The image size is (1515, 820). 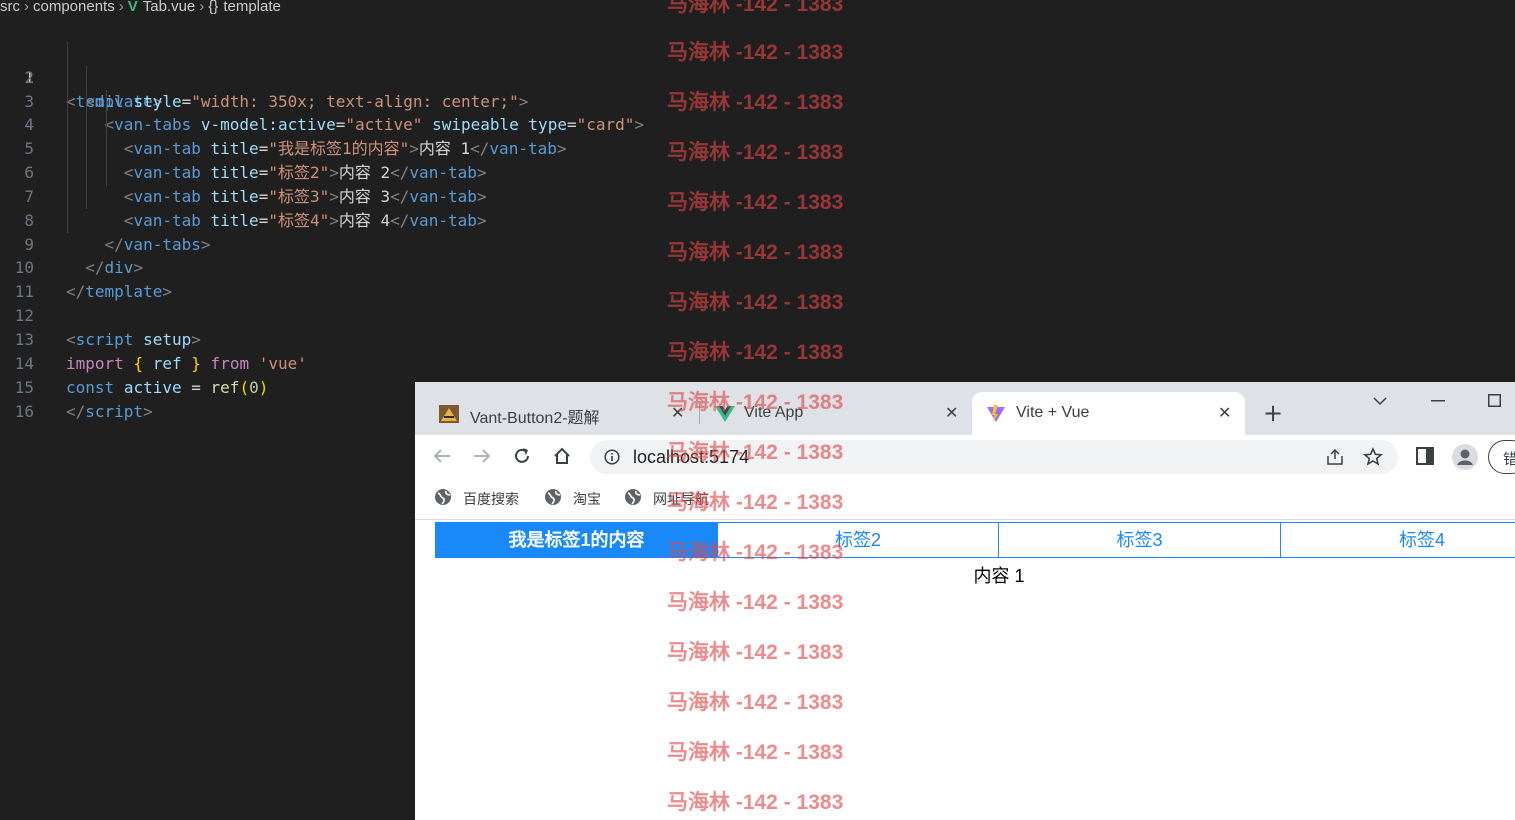 What do you see at coordinates (757, 8) in the screenshot?
I see `breadcrumb: src › components › V Tab.vue ›{} template` at bounding box center [757, 8].